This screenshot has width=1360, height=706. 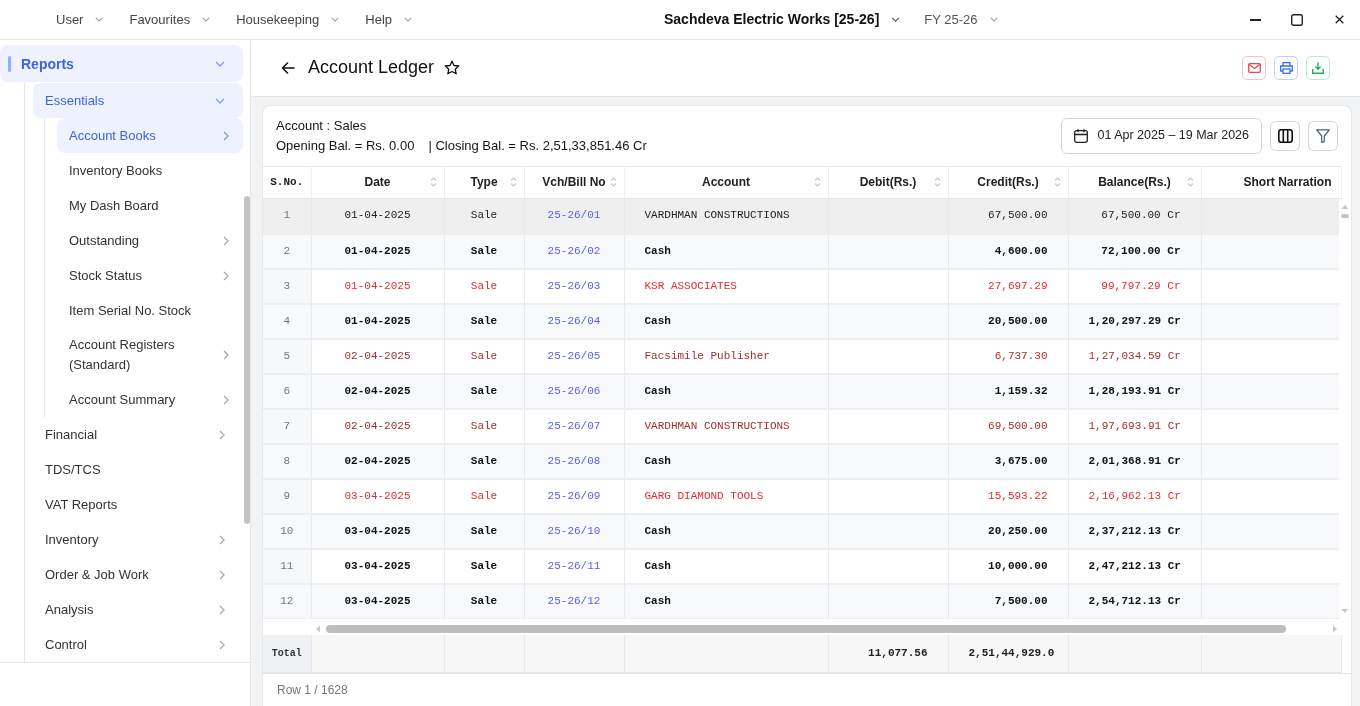 I want to click on sidebar-item: Account Summary, so click(x=150, y=399).